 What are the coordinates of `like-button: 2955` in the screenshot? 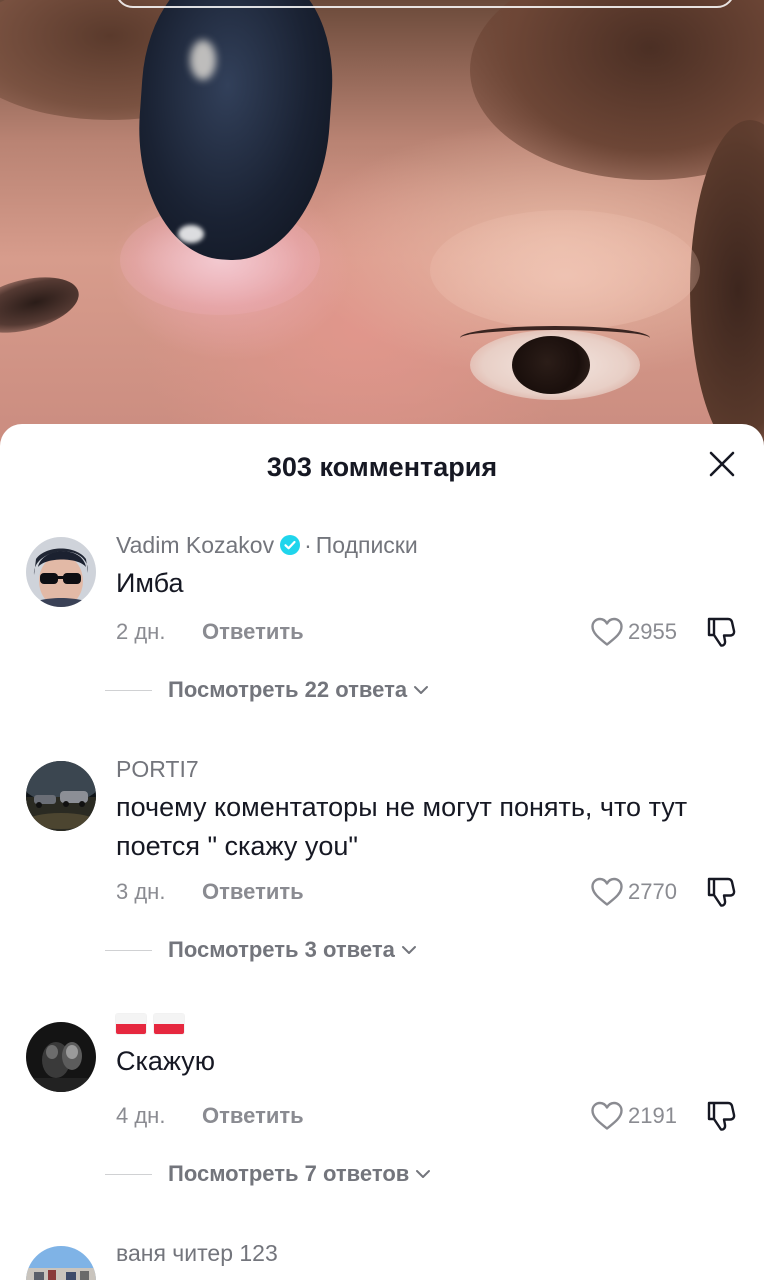 It's located at (637, 632).